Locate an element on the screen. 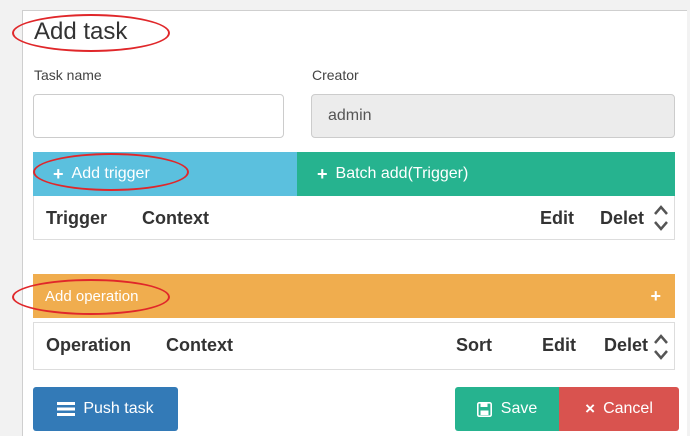 This screenshot has height=436, width=690. batch-add-trigger-button: + Batch add(Trigger) is located at coordinates (486, 174).